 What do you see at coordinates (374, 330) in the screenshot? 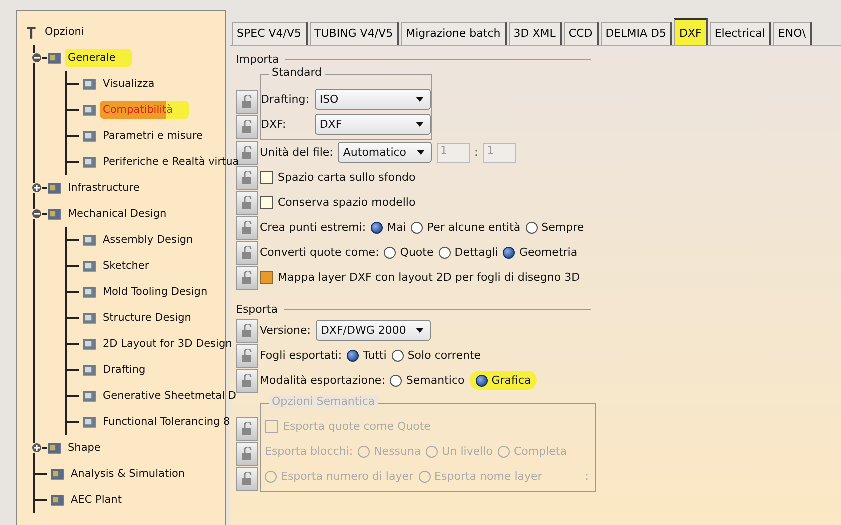
I see `dropdown: DXF/DWG 2000` at bounding box center [374, 330].